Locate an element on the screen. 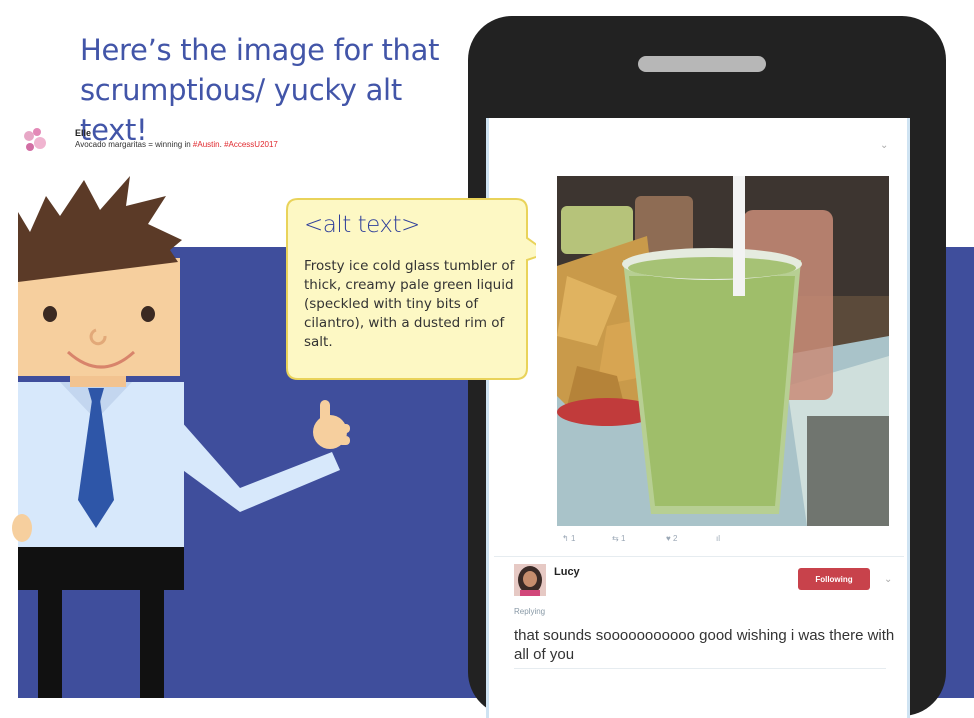  reply-icon: ↰ is located at coordinates (565, 538).